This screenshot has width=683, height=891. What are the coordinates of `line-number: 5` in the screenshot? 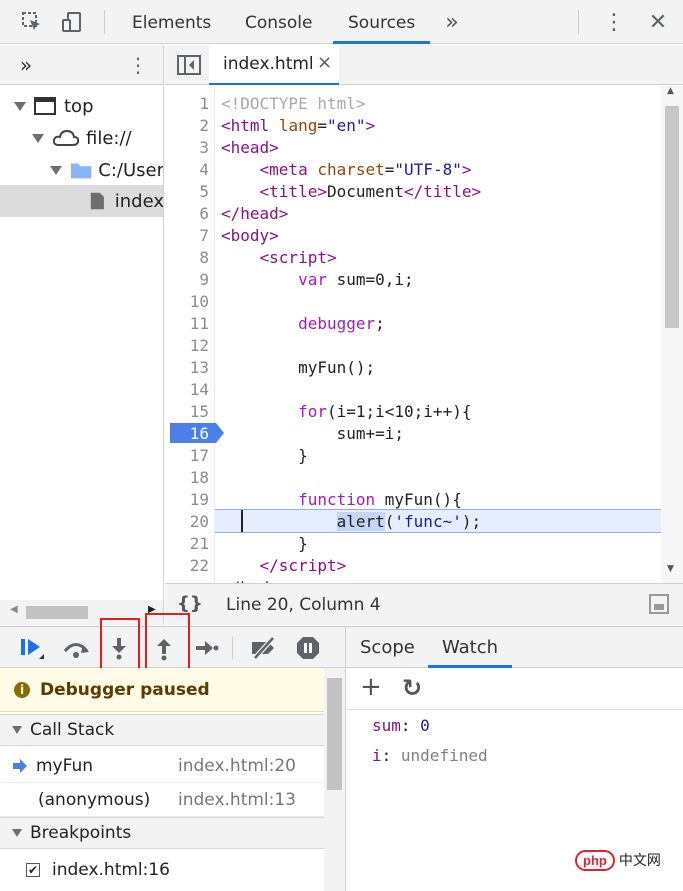 It's located at (187, 192).